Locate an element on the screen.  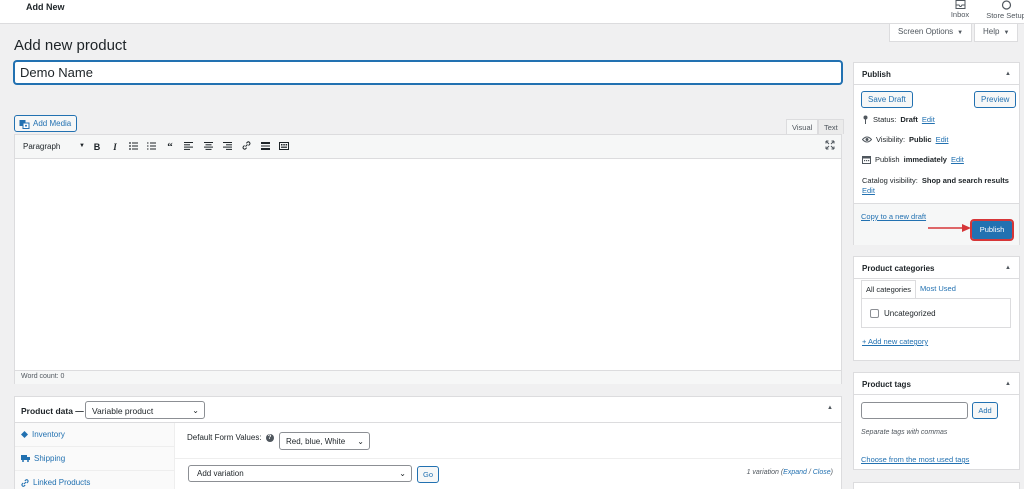
italic-icon: I is located at coordinates (115, 147).